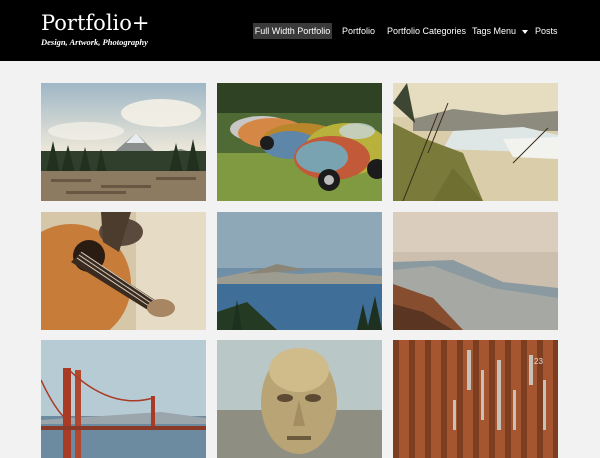 This screenshot has width=600, height=458. I want to click on nav-item-label: Portfolio, so click(359, 31).